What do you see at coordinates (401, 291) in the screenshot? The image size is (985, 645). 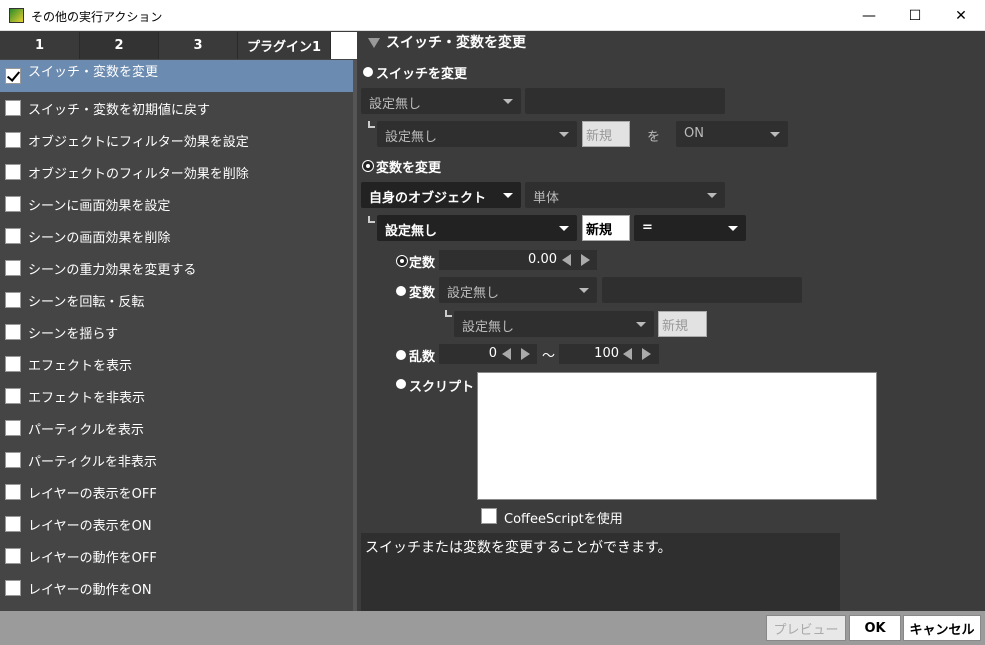 I see `variable-ref-radio` at bounding box center [401, 291].